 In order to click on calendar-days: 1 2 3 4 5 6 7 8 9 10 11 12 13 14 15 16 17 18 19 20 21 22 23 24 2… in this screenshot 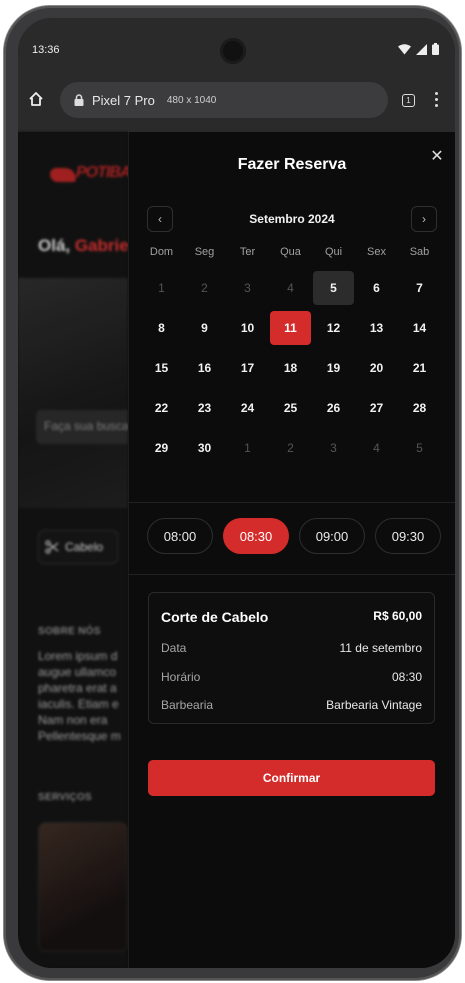, I will do `click(290, 368)`.